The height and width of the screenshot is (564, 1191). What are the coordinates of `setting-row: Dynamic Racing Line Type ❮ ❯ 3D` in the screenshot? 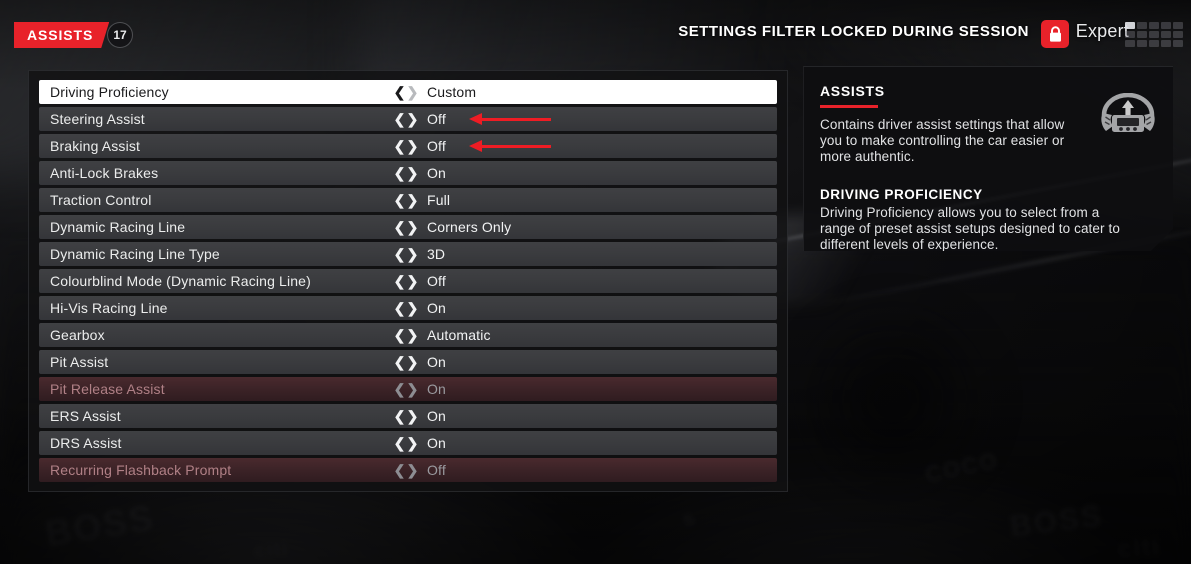 It's located at (408, 254).